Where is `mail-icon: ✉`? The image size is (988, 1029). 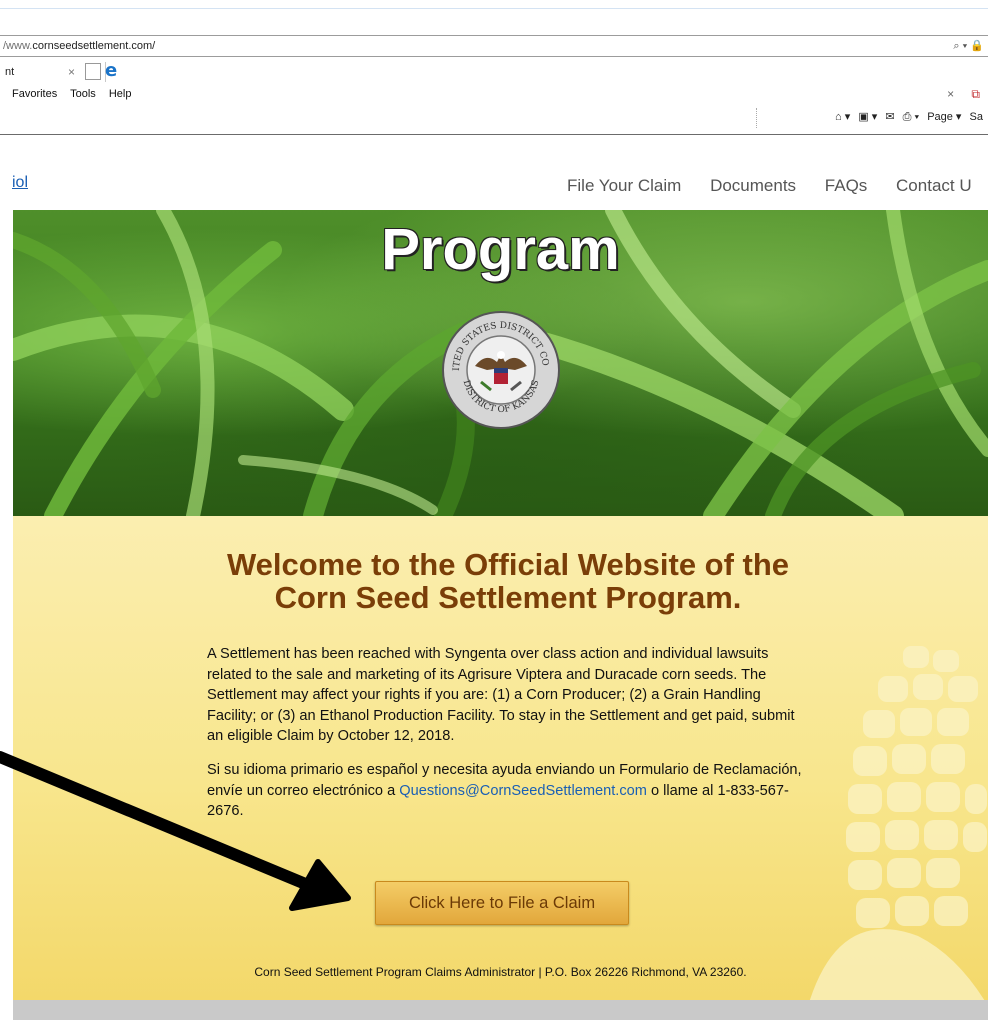
mail-icon: ✉ is located at coordinates (889, 117).